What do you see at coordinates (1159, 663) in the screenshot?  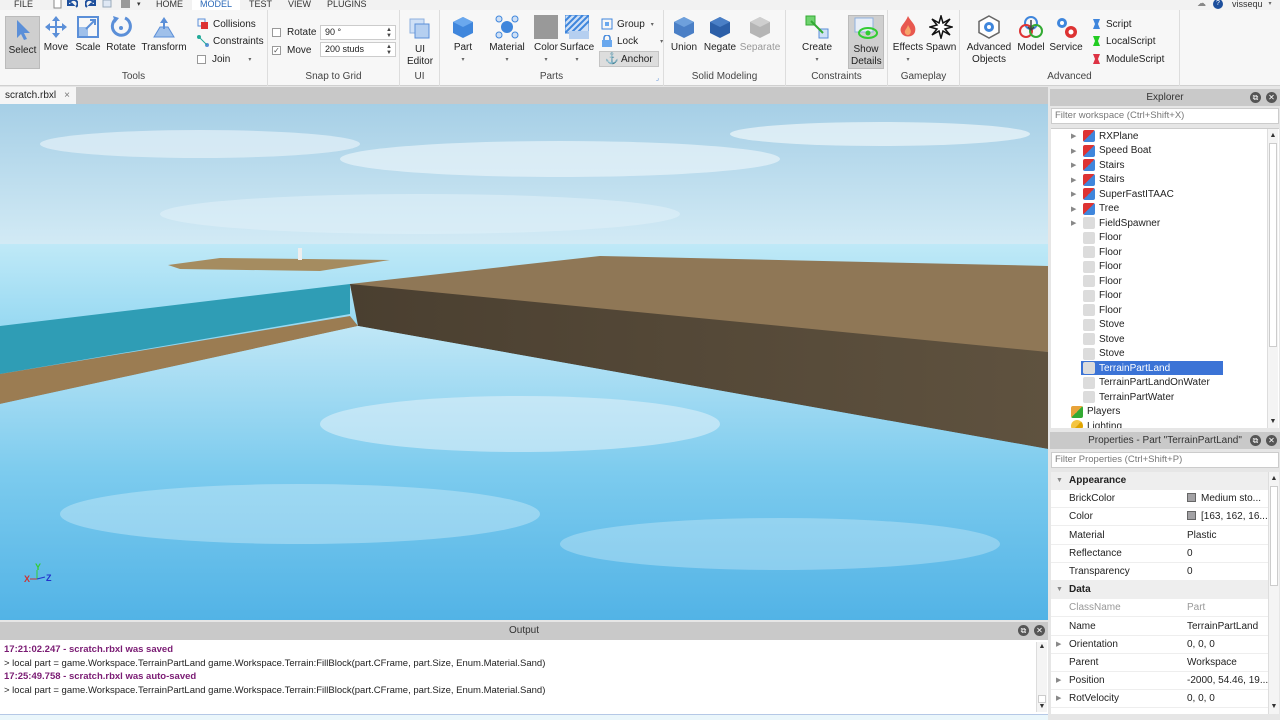 I see `property-row: Parent Workspace` at bounding box center [1159, 663].